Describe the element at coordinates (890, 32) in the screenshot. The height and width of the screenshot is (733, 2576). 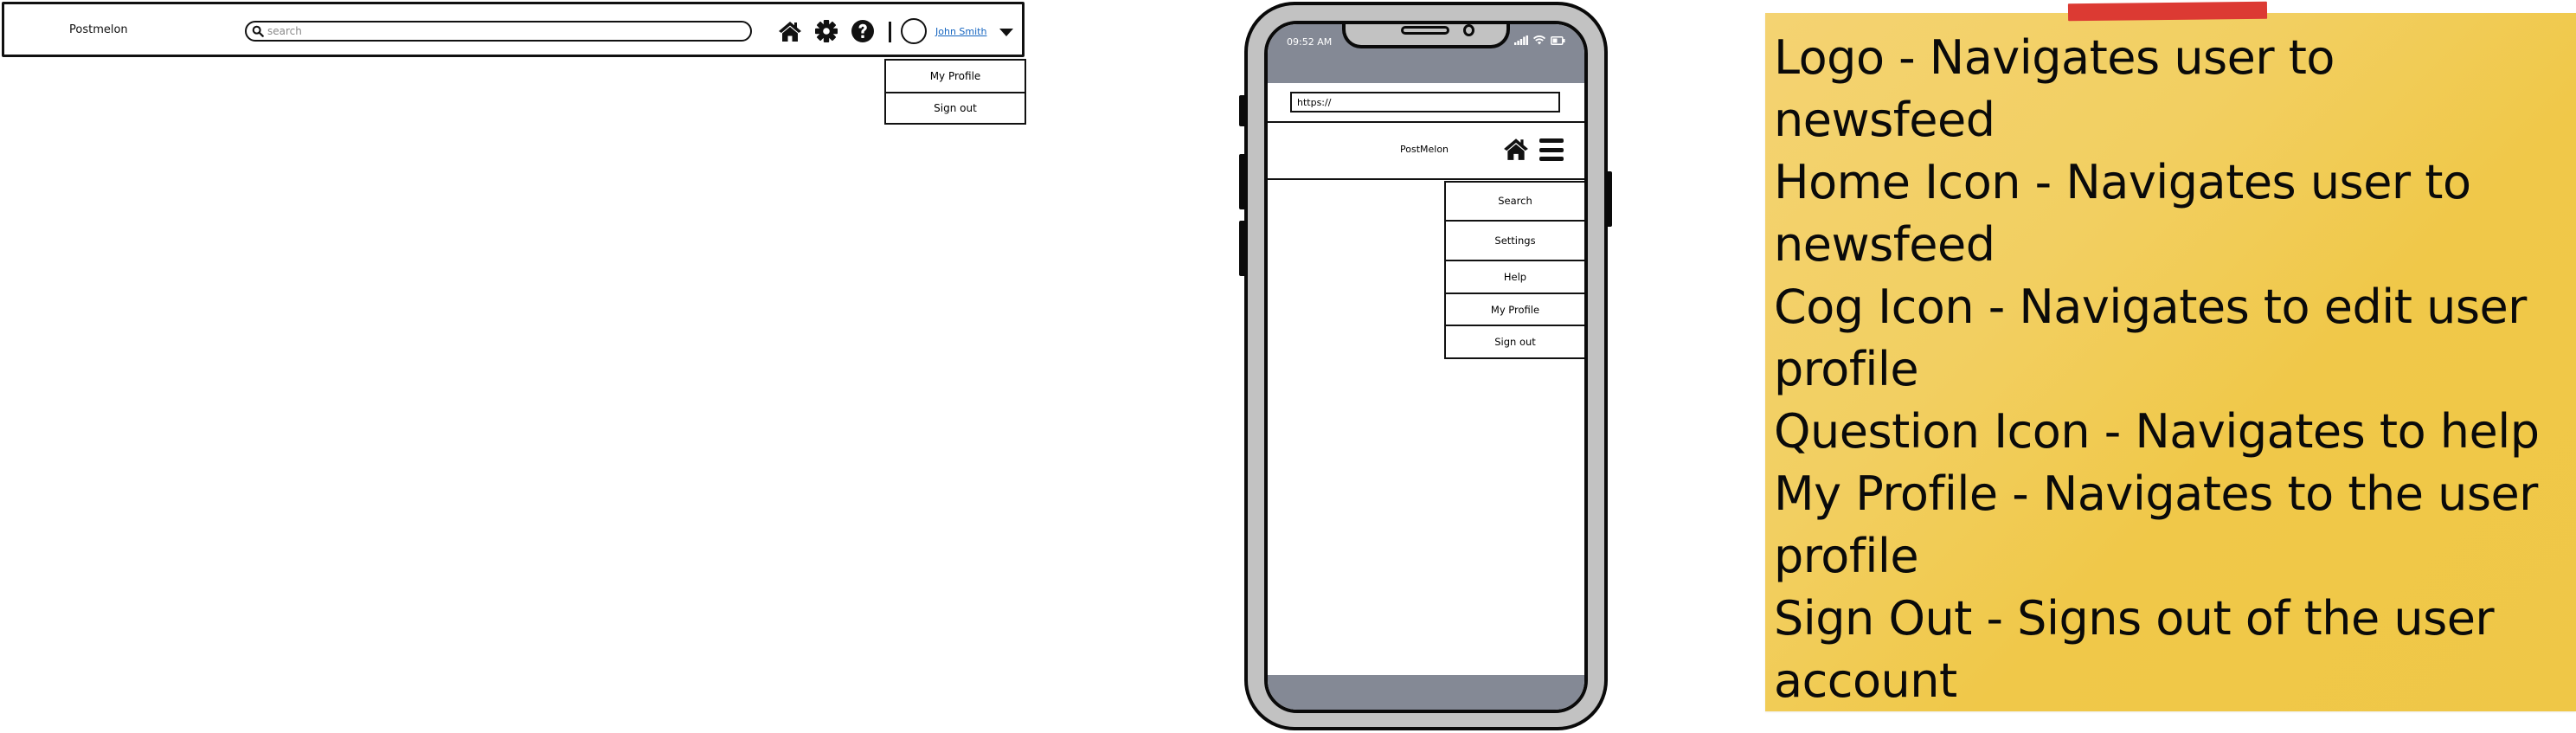
I see `divider` at that location.